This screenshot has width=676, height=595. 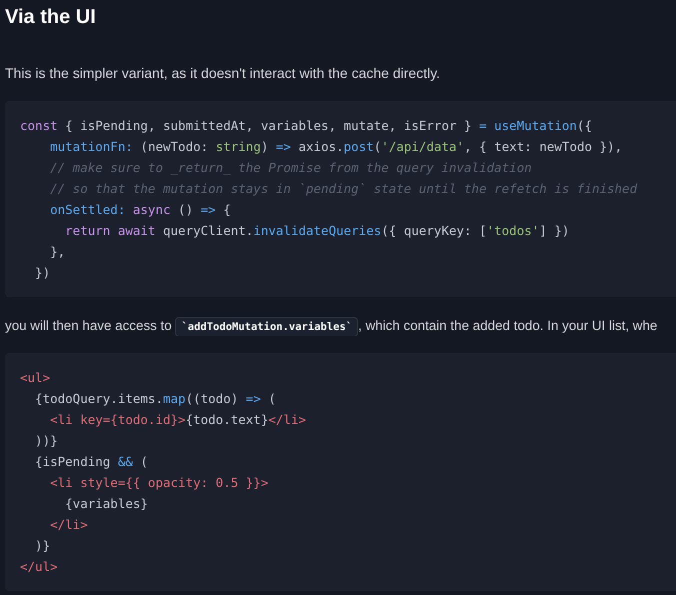 What do you see at coordinates (317, 231) in the screenshot?
I see `code-line: return await queryClient.invalidateQueries({ queryKey: ['todos'] })` at bounding box center [317, 231].